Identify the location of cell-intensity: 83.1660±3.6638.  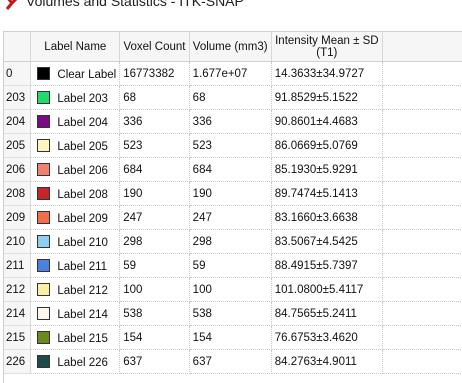
(327, 217).